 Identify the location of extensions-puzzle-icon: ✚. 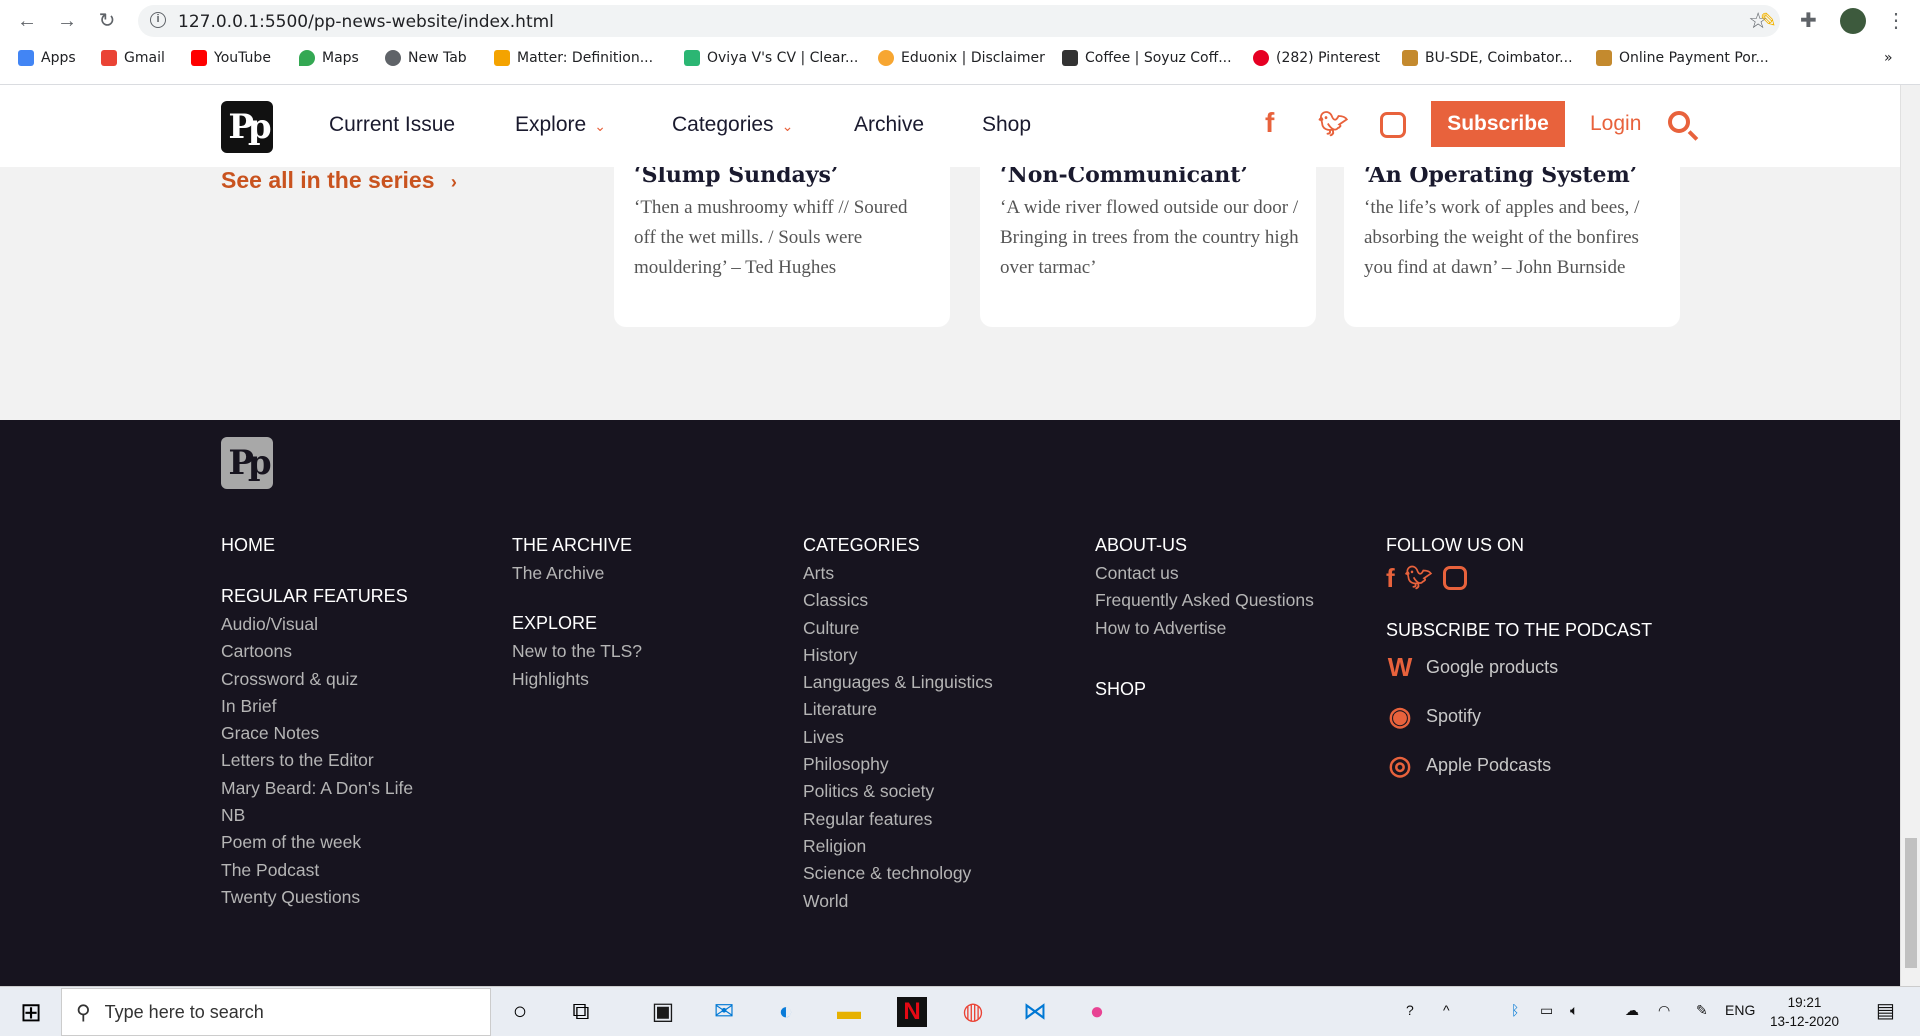
(1808, 20).